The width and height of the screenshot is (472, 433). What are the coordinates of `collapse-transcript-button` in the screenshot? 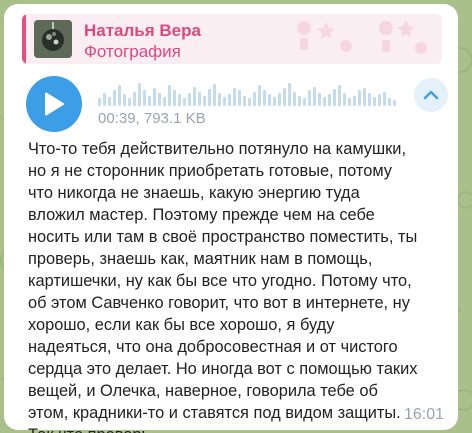 It's located at (431, 95).